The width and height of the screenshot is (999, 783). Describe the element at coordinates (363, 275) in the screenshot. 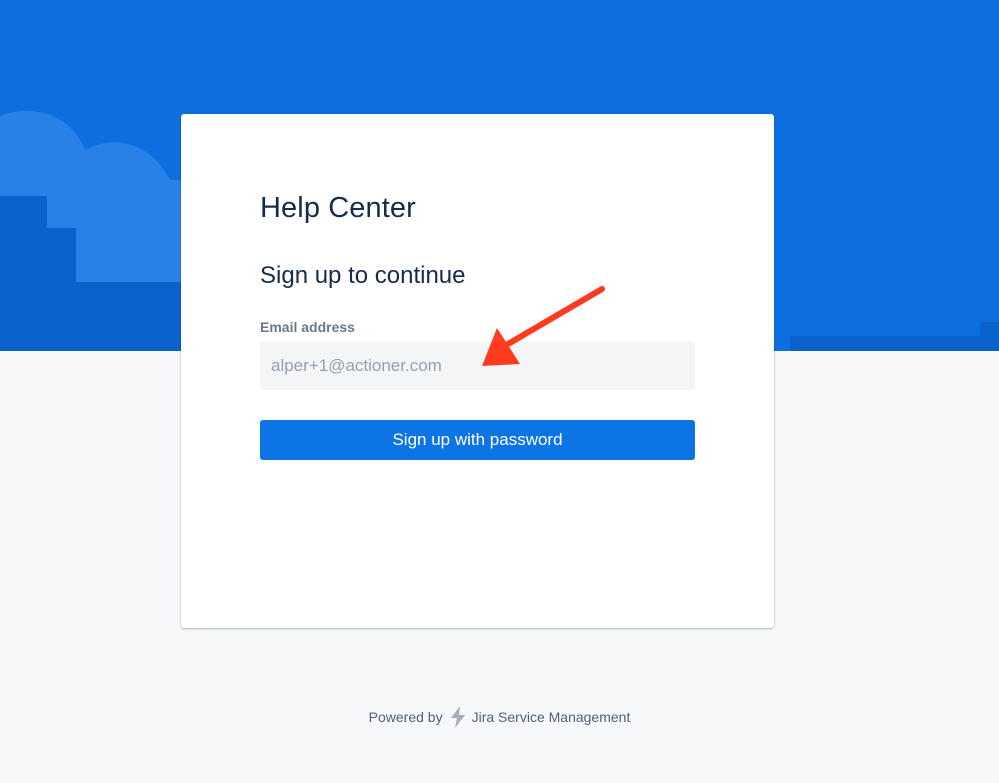

I see `signup-heading: Sign up to continue` at that location.